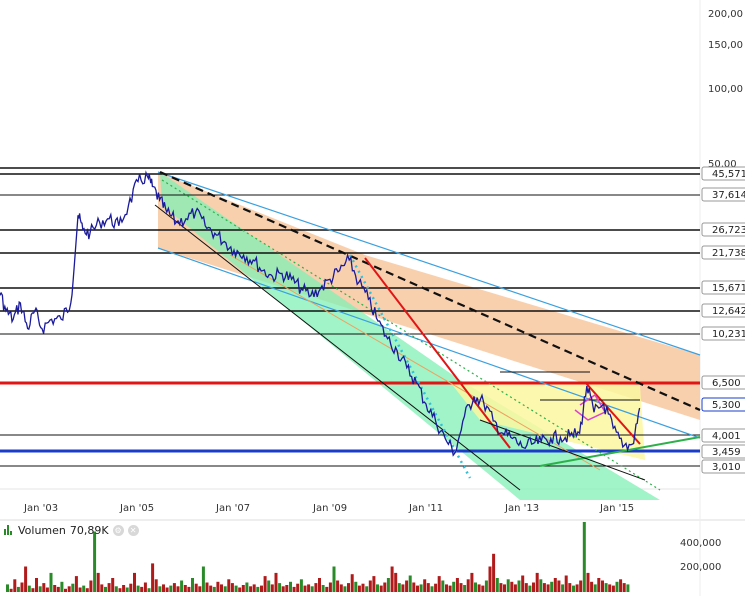 The width and height of the screenshot is (745, 596). What do you see at coordinates (118, 530) in the screenshot?
I see `settings-icon: ⚙` at bounding box center [118, 530].